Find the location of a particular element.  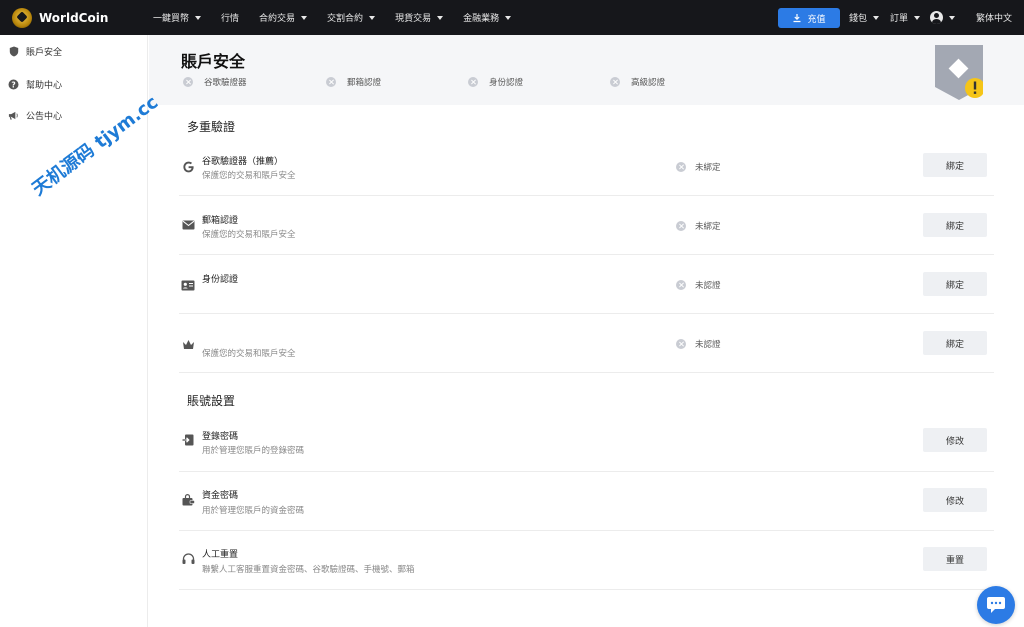

bind-advanced-button: 綁定 is located at coordinates (955, 343).